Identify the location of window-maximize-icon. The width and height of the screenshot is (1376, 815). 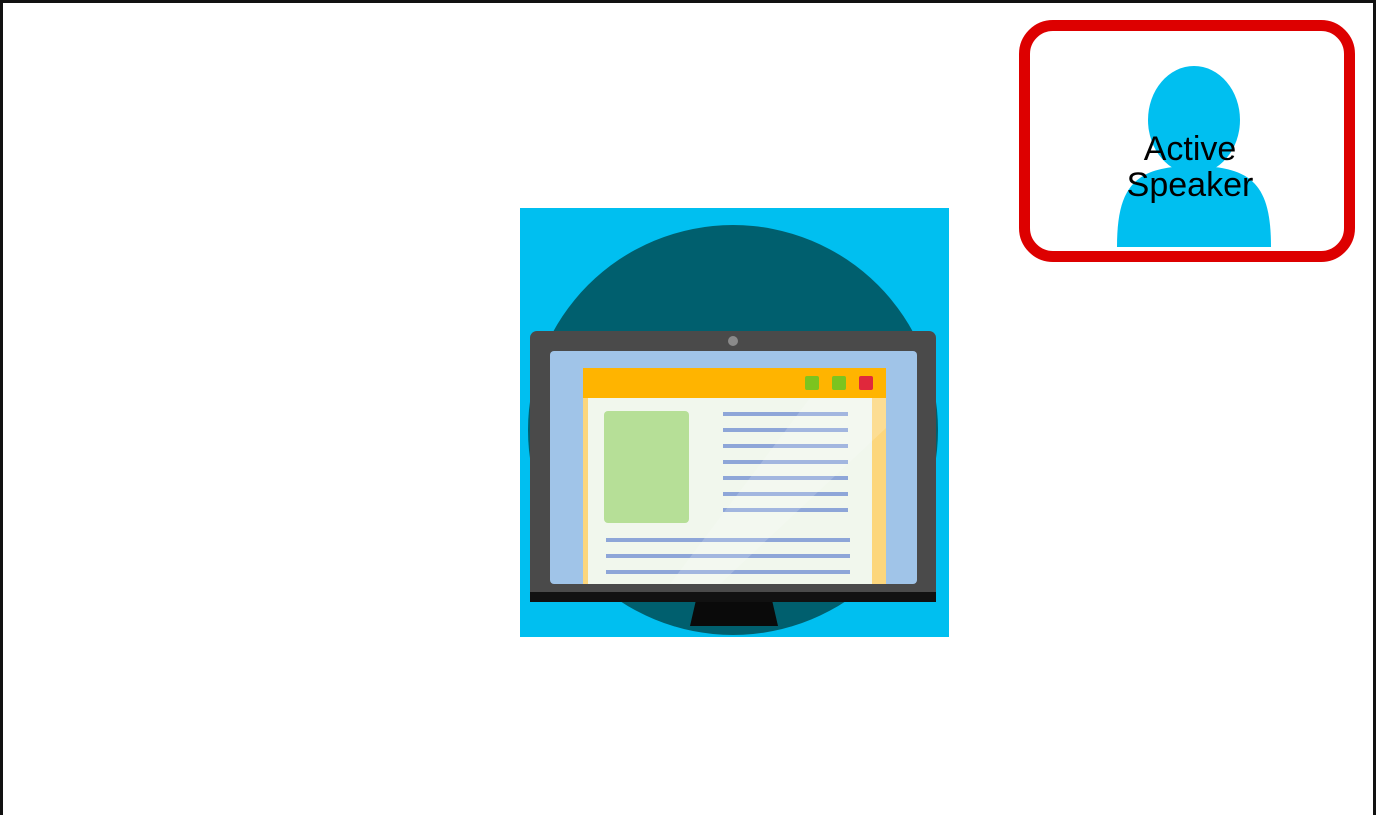
(839, 383).